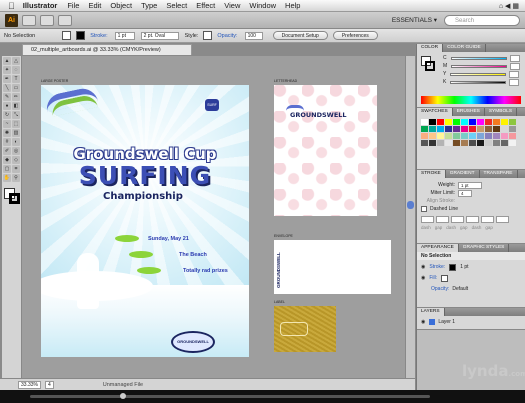 The height and width of the screenshot is (403, 525). I want to click on style-swatch, so click(208, 35).